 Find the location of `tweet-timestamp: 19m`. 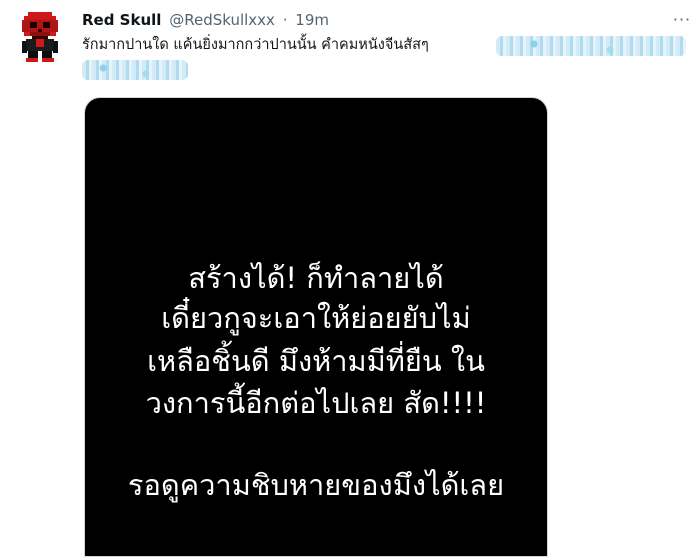

tweet-timestamp: 19m is located at coordinates (312, 20).